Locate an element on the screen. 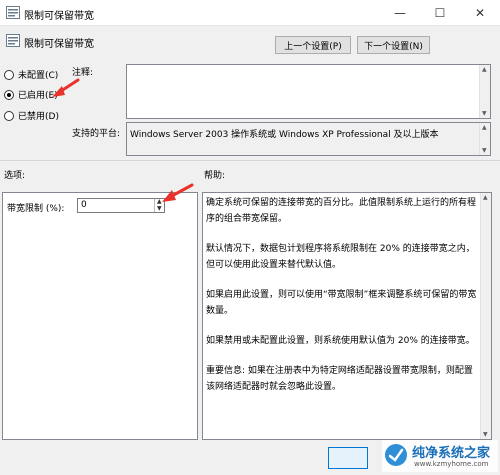 The width and height of the screenshot is (500, 475). comment-textarea: ▲ ▼ is located at coordinates (308, 91).